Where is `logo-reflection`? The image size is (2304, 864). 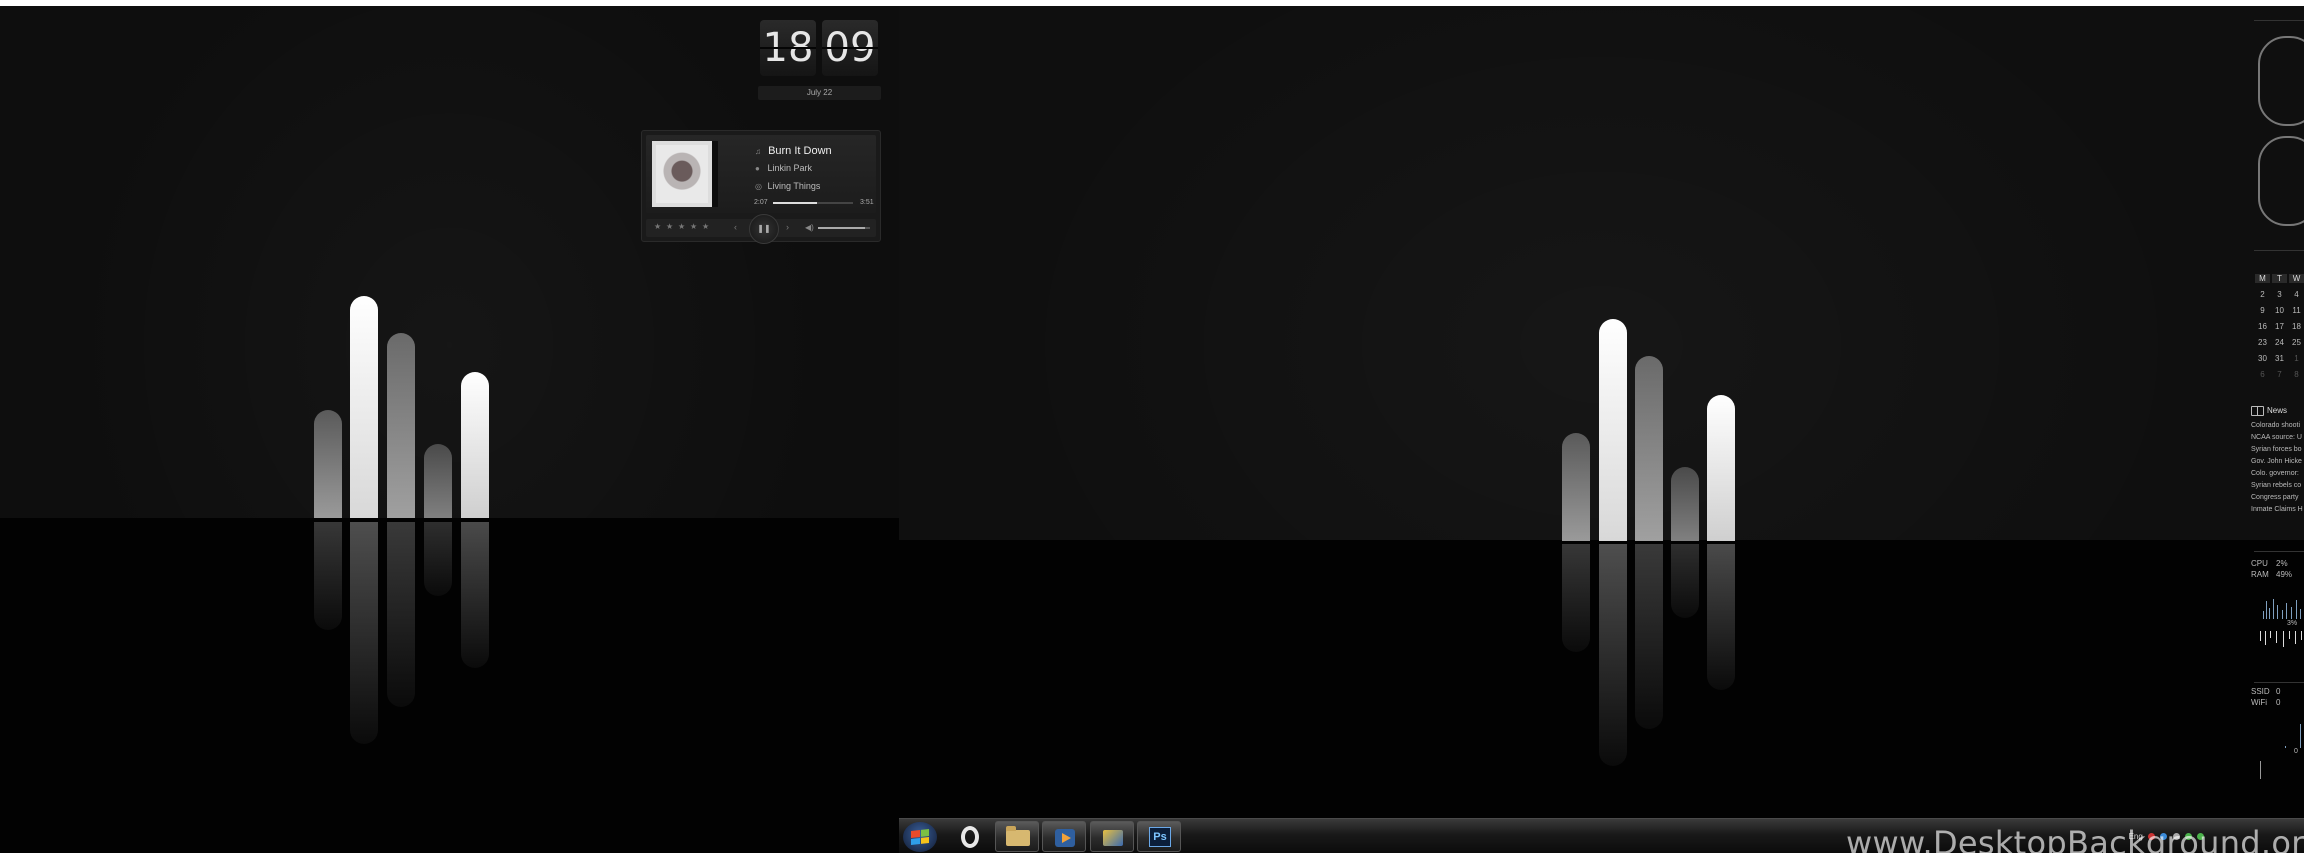
logo-reflection is located at coordinates (401, 633).